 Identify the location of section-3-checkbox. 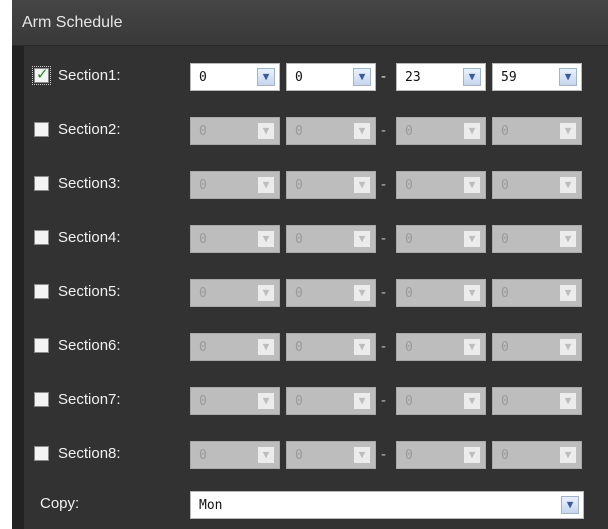
(41, 183).